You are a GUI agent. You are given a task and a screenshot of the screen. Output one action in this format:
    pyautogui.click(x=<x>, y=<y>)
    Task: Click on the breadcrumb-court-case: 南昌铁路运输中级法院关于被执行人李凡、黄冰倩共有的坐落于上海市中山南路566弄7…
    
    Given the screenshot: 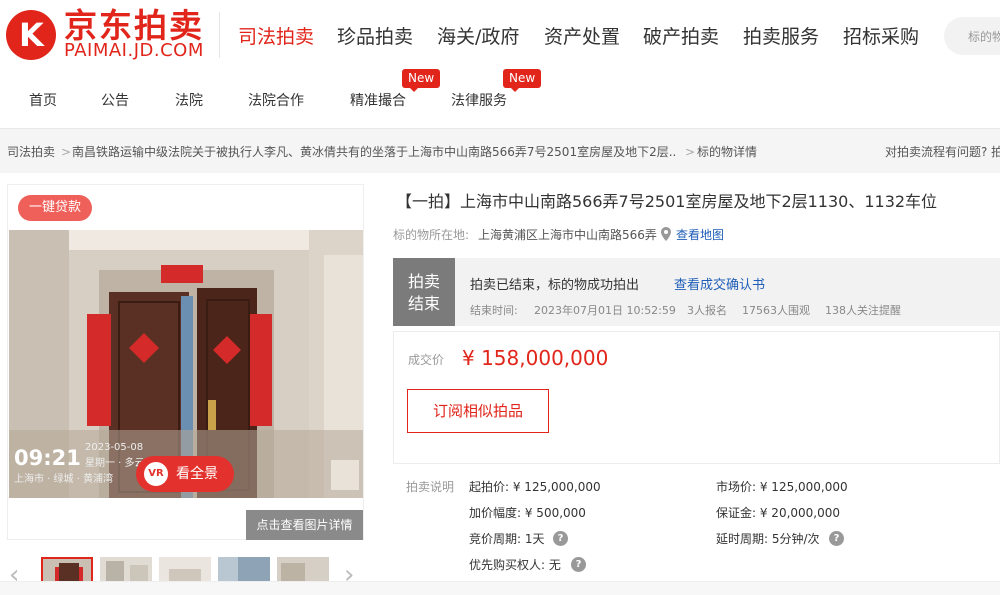 What is the action you would take?
    pyautogui.click(x=374, y=152)
    